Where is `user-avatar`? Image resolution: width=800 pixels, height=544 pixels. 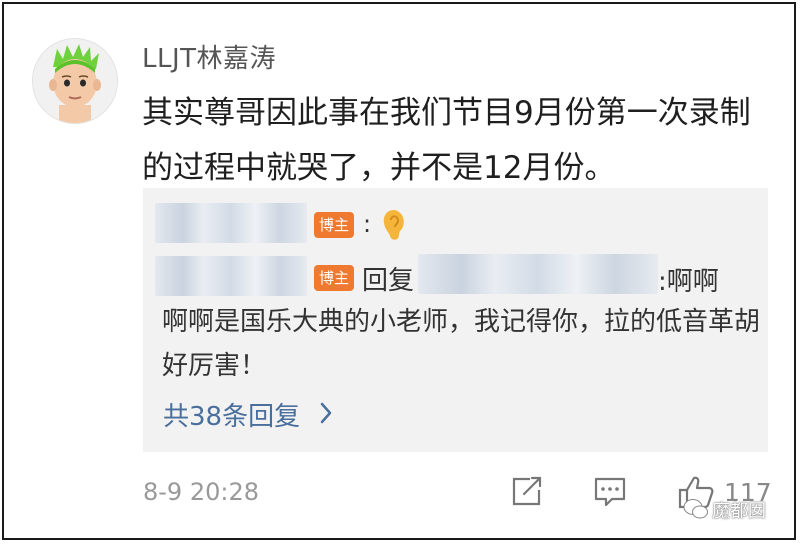 user-avatar is located at coordinates (75, 81).